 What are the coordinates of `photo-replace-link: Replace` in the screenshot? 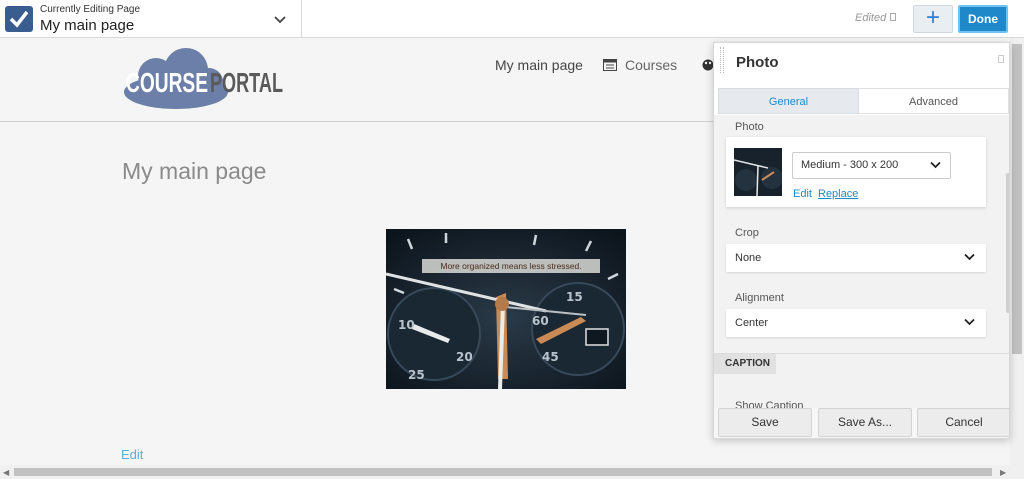 It's located at (838, 194).